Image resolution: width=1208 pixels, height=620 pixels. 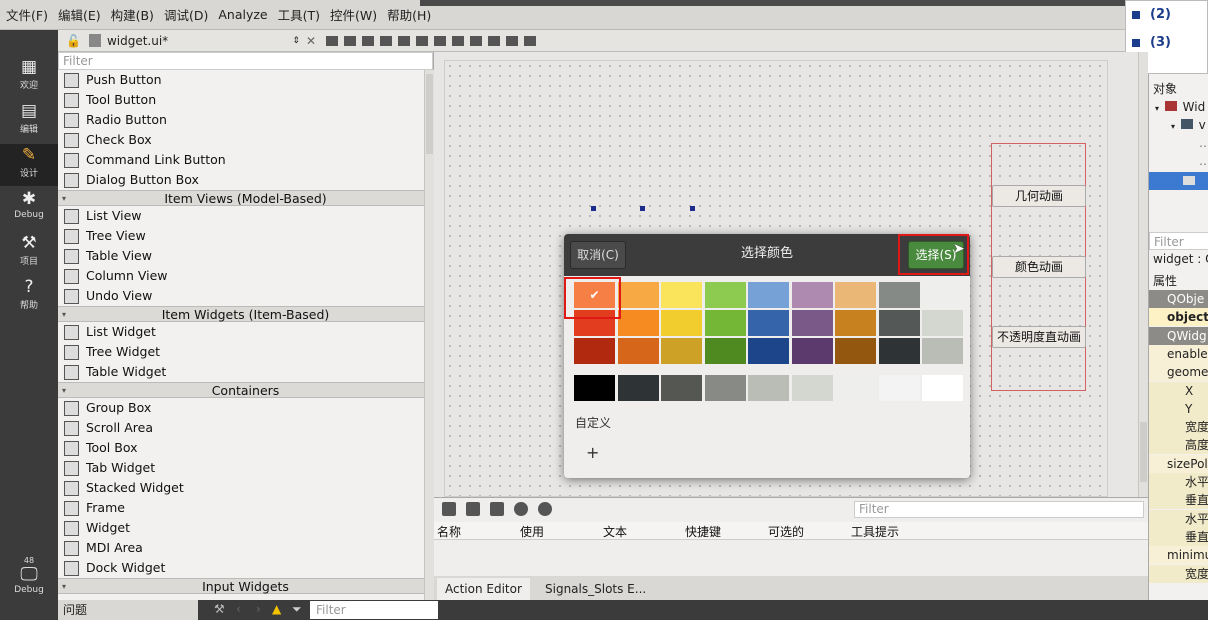 What do you see at coordinates (875, 531) in the screenshot?
I see `column-header: 工具提示` at bounding box center [875, 531].